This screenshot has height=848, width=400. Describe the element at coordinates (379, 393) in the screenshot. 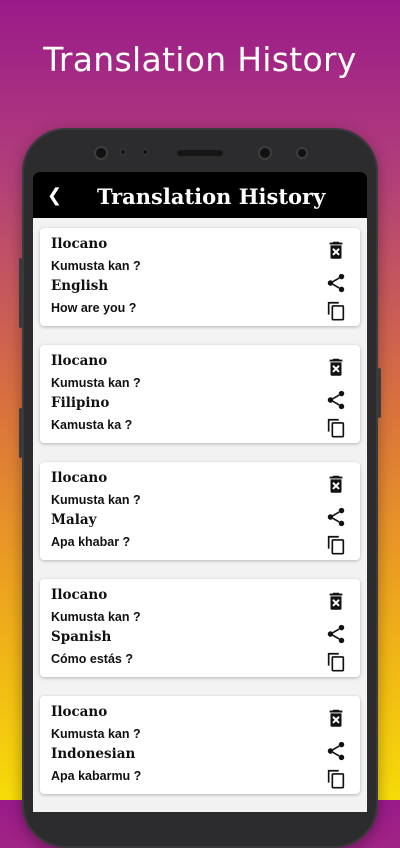

I see `power-button` at that location.